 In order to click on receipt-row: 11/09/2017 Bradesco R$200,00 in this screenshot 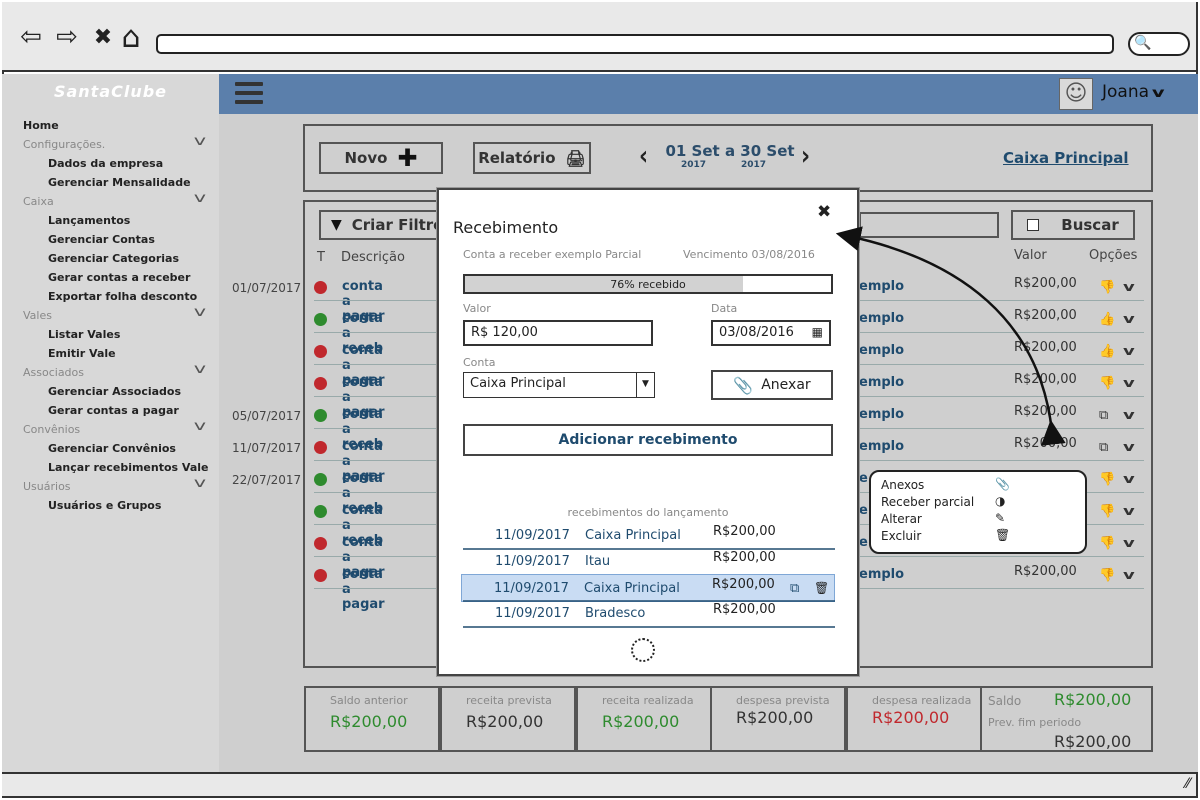, I will do `click(649, 614)`.